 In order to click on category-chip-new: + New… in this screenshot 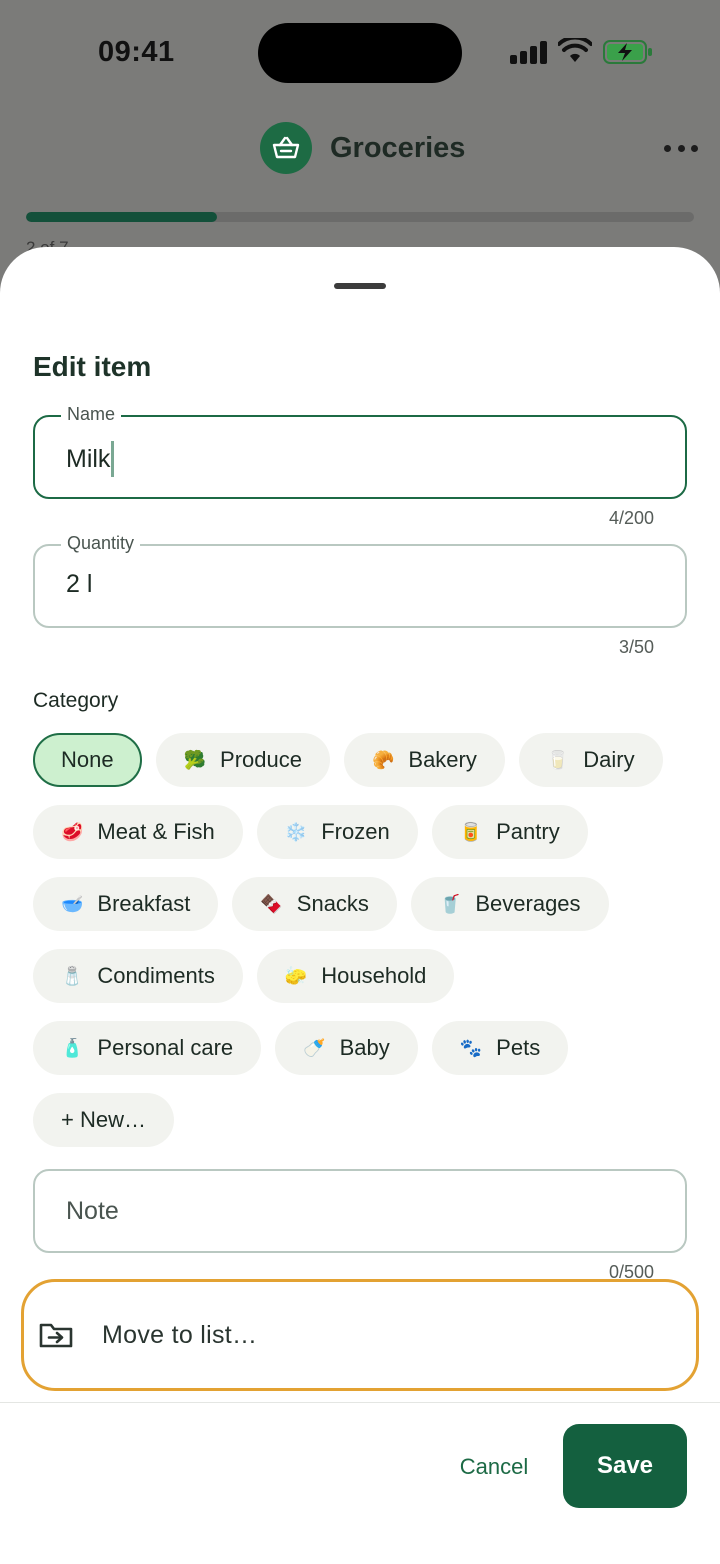, I will do `click(103, 1120)`.